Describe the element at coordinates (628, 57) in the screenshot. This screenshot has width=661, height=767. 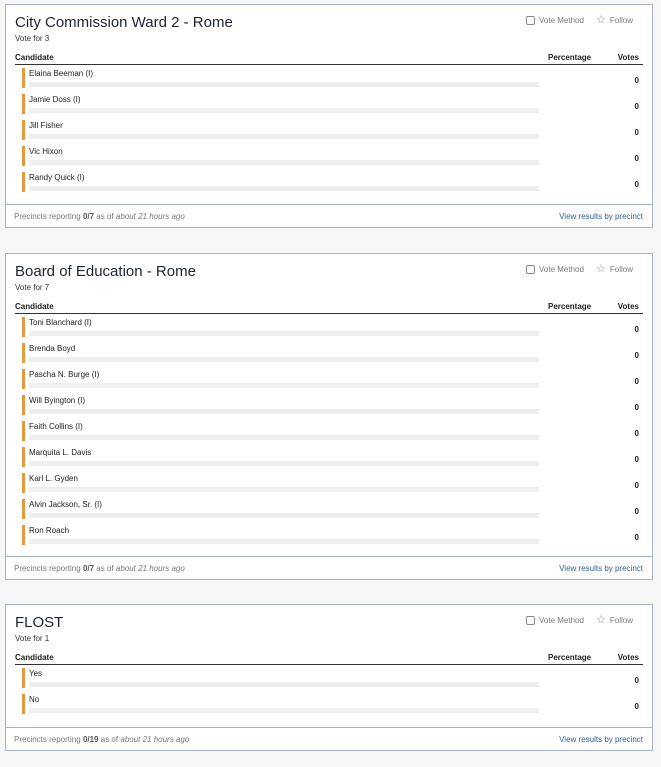
I see `column-header-votes: Votes` at that location.